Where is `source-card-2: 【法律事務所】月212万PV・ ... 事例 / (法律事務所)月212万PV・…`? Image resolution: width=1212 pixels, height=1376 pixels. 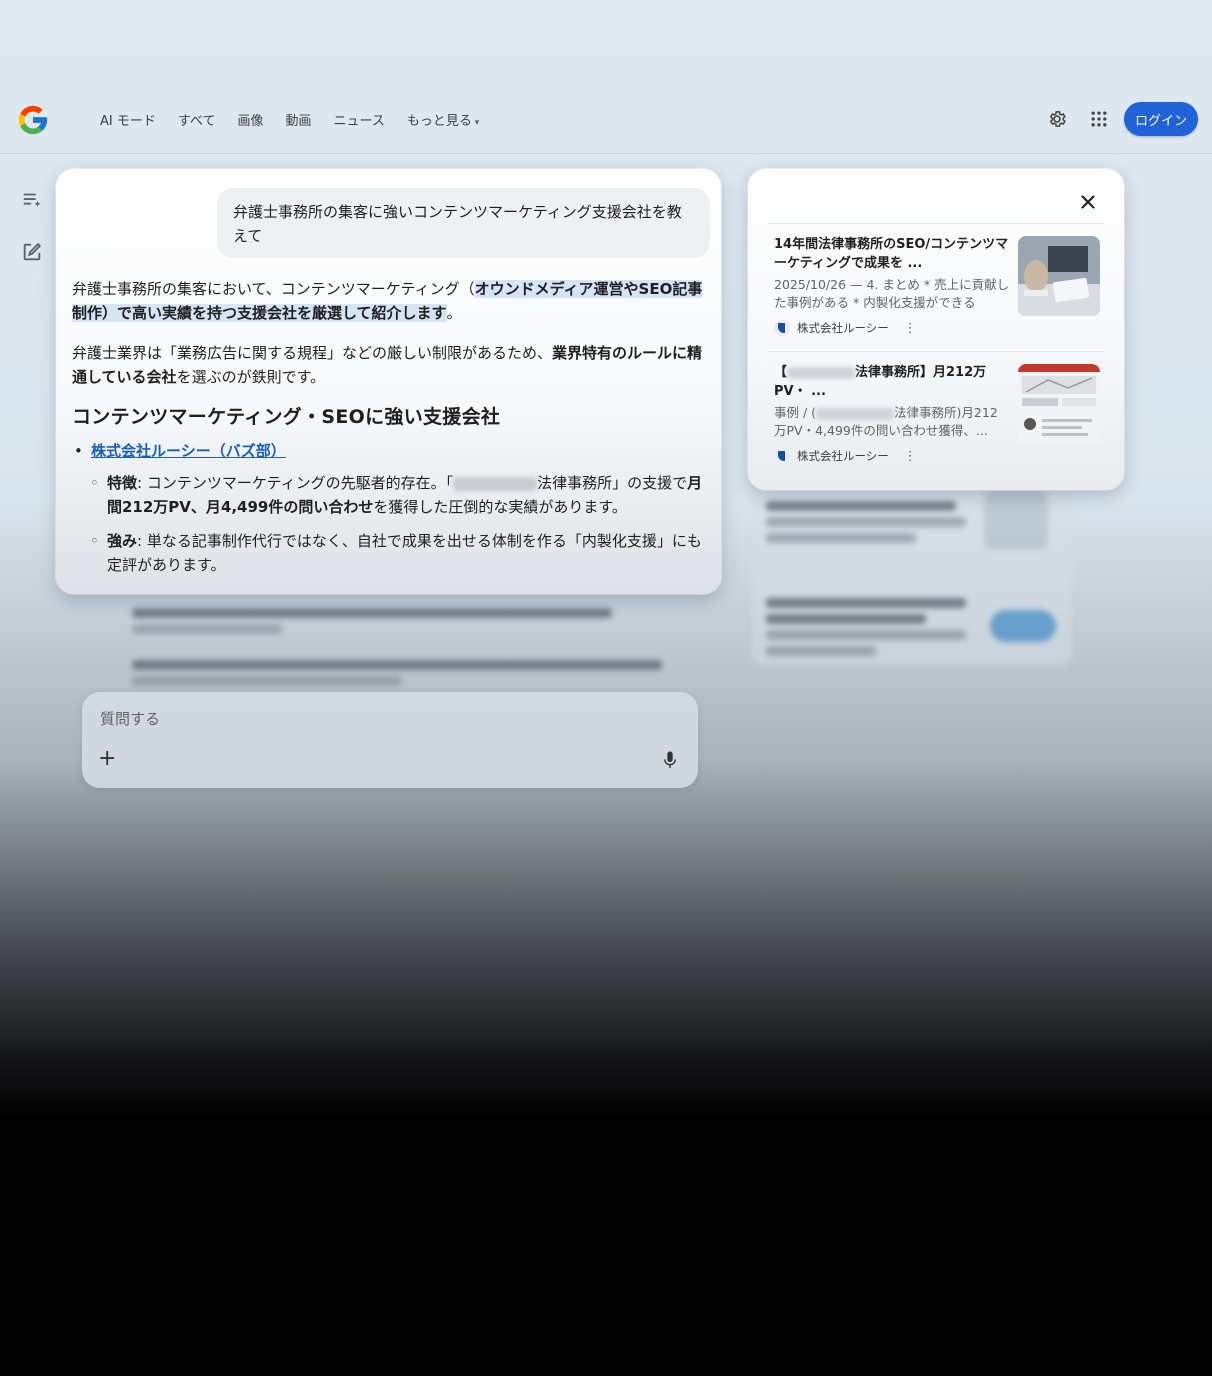
source-card-2: 【法律事務所】月212万PV・ ... 事例 / (法律事務所)月212万PV・… is located at coordinates (939, 413).